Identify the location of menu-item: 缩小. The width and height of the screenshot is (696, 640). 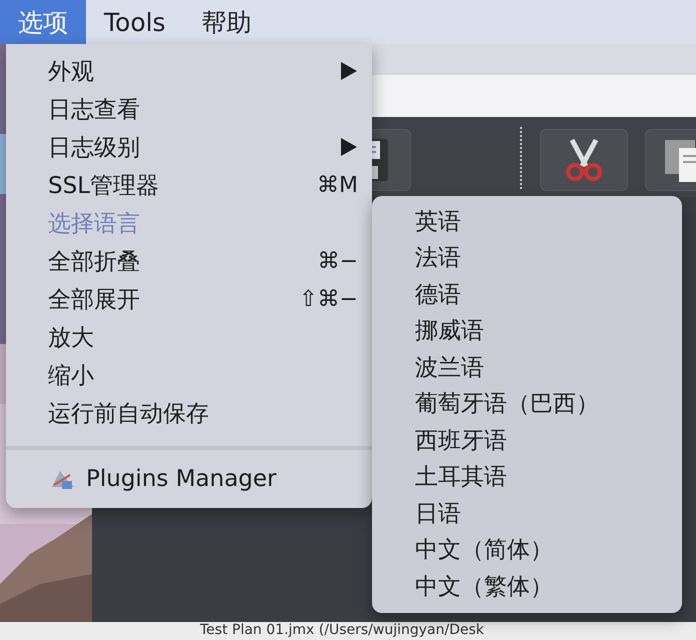
(189, 375).